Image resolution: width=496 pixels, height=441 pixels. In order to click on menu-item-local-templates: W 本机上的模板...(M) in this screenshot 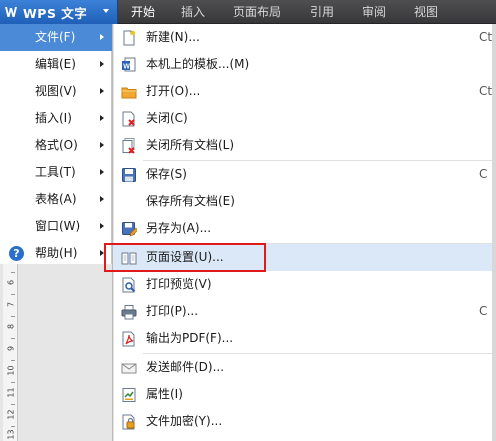, I will do `click(304, 64)`.